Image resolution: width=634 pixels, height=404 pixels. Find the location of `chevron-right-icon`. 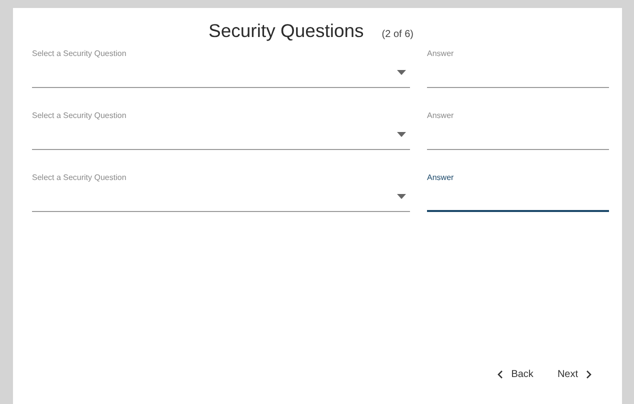

chevron-right-icon is located at coordinates (589, 374).